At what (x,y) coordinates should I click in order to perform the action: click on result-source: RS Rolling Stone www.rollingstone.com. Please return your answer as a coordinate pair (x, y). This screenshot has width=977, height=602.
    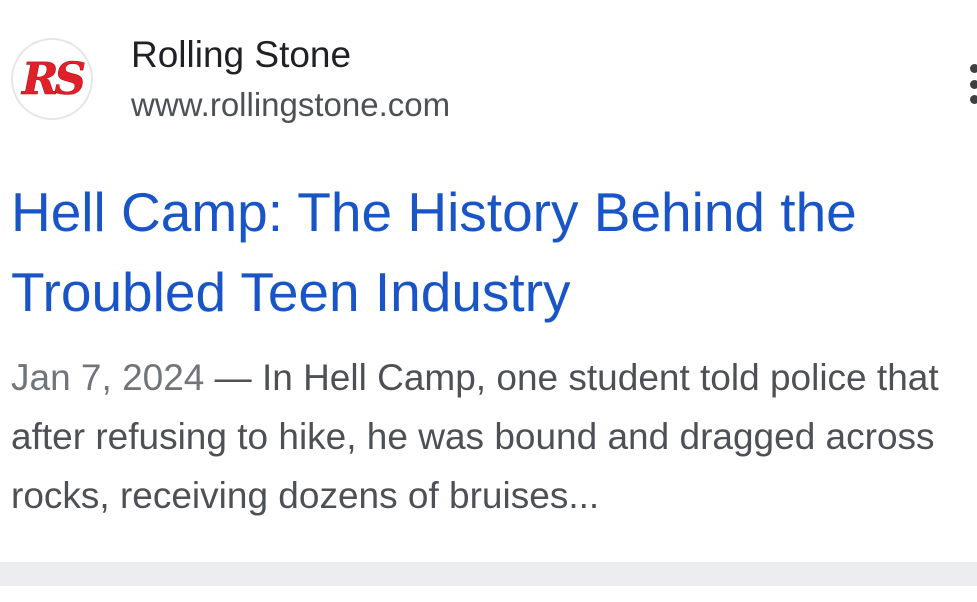
    Looking at the image, I should click on (230, 81).